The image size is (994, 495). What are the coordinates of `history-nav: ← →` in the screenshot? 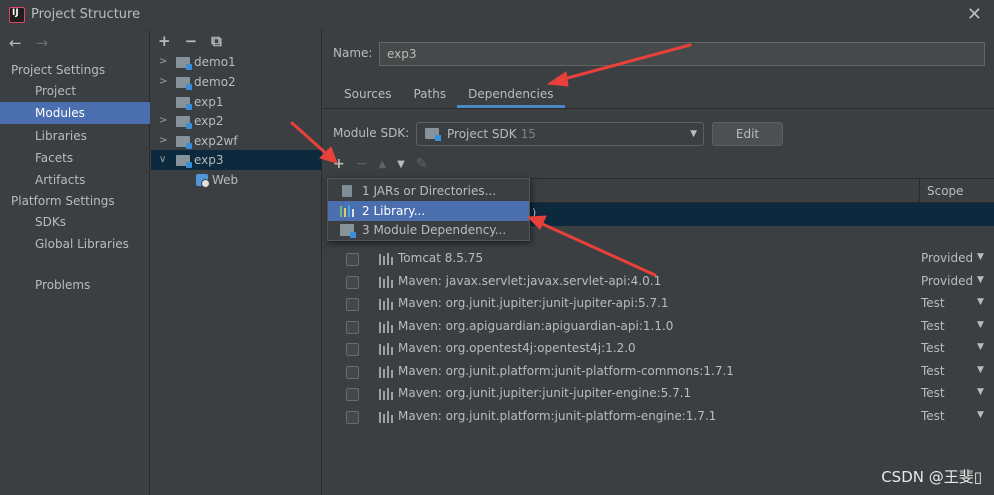 It's located at (28, 43).